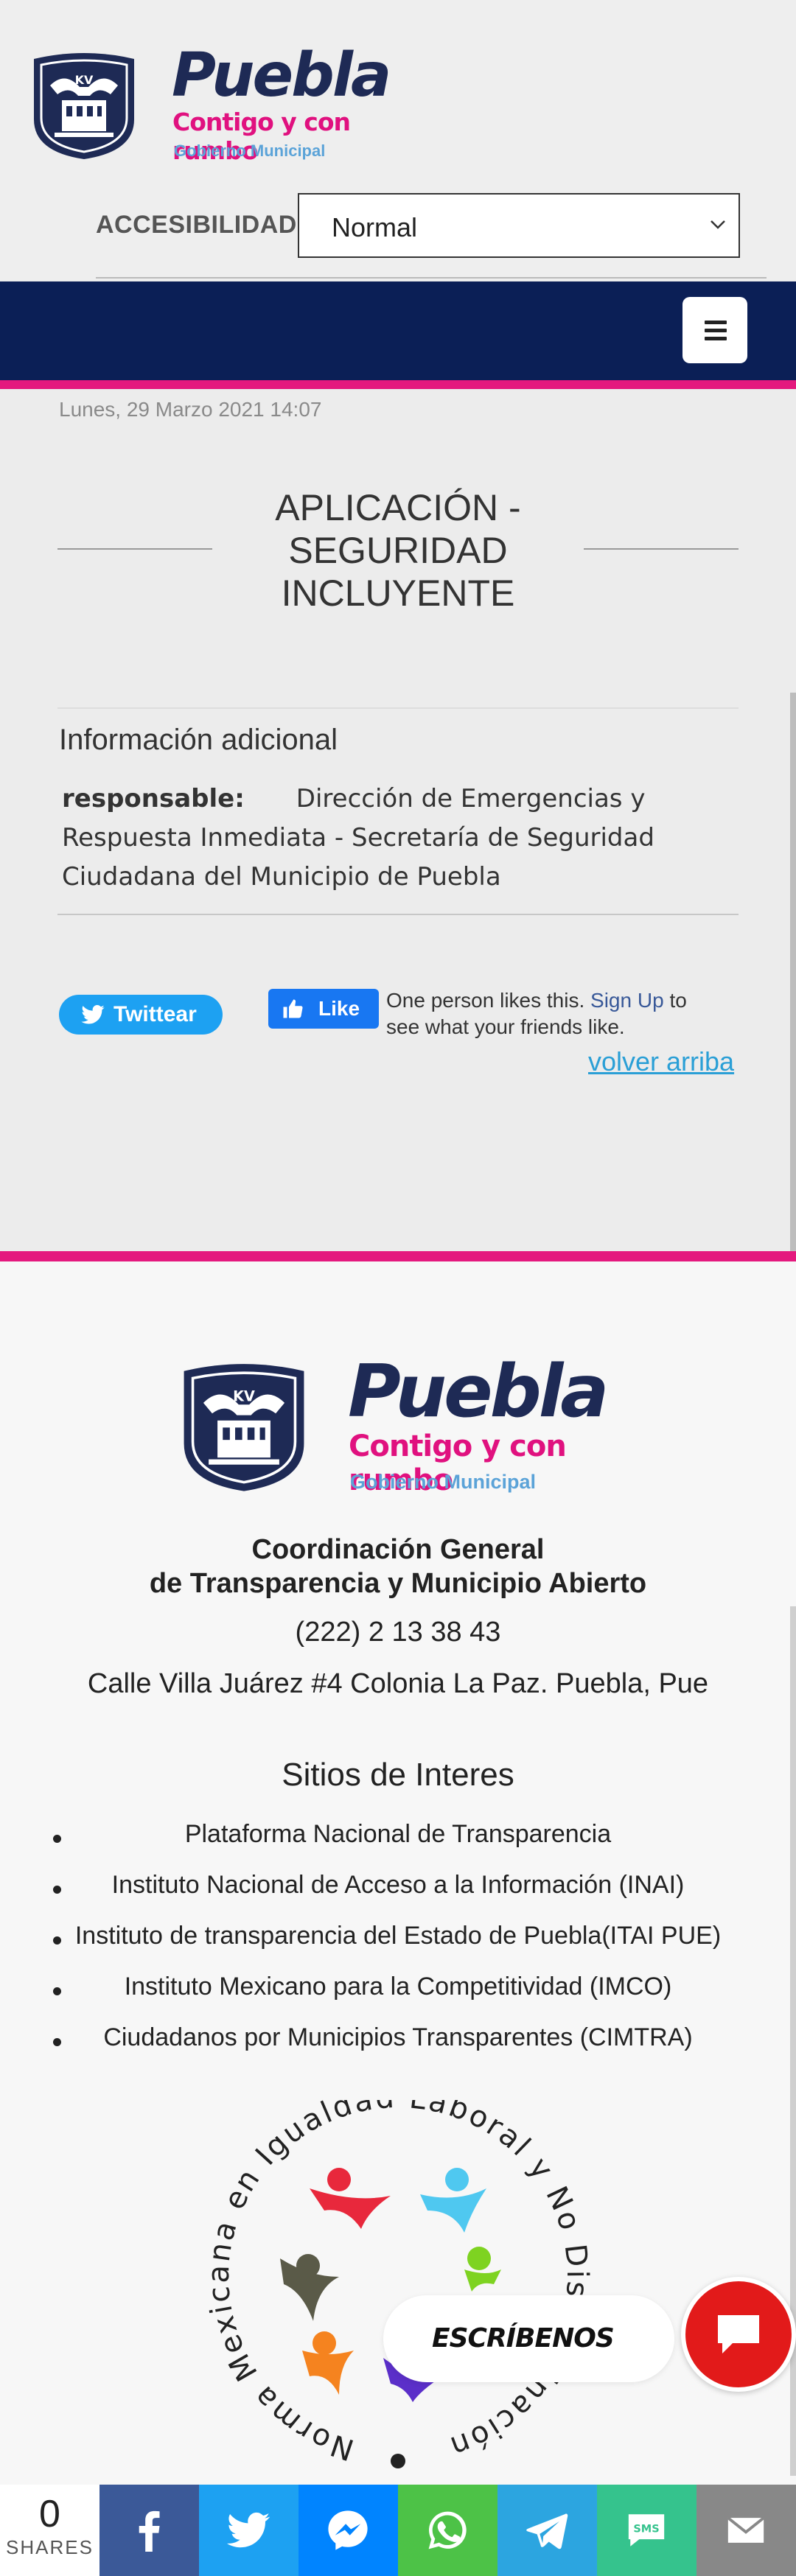  I want to click on thumbs-up-icon, so click(293, 1008).